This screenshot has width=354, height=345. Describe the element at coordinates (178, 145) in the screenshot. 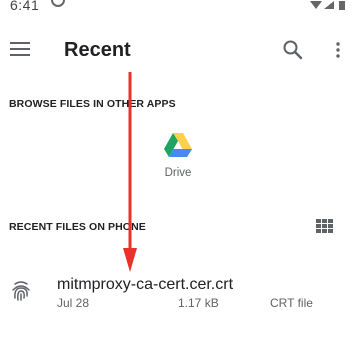

I see `google-drive-icon` at that location.